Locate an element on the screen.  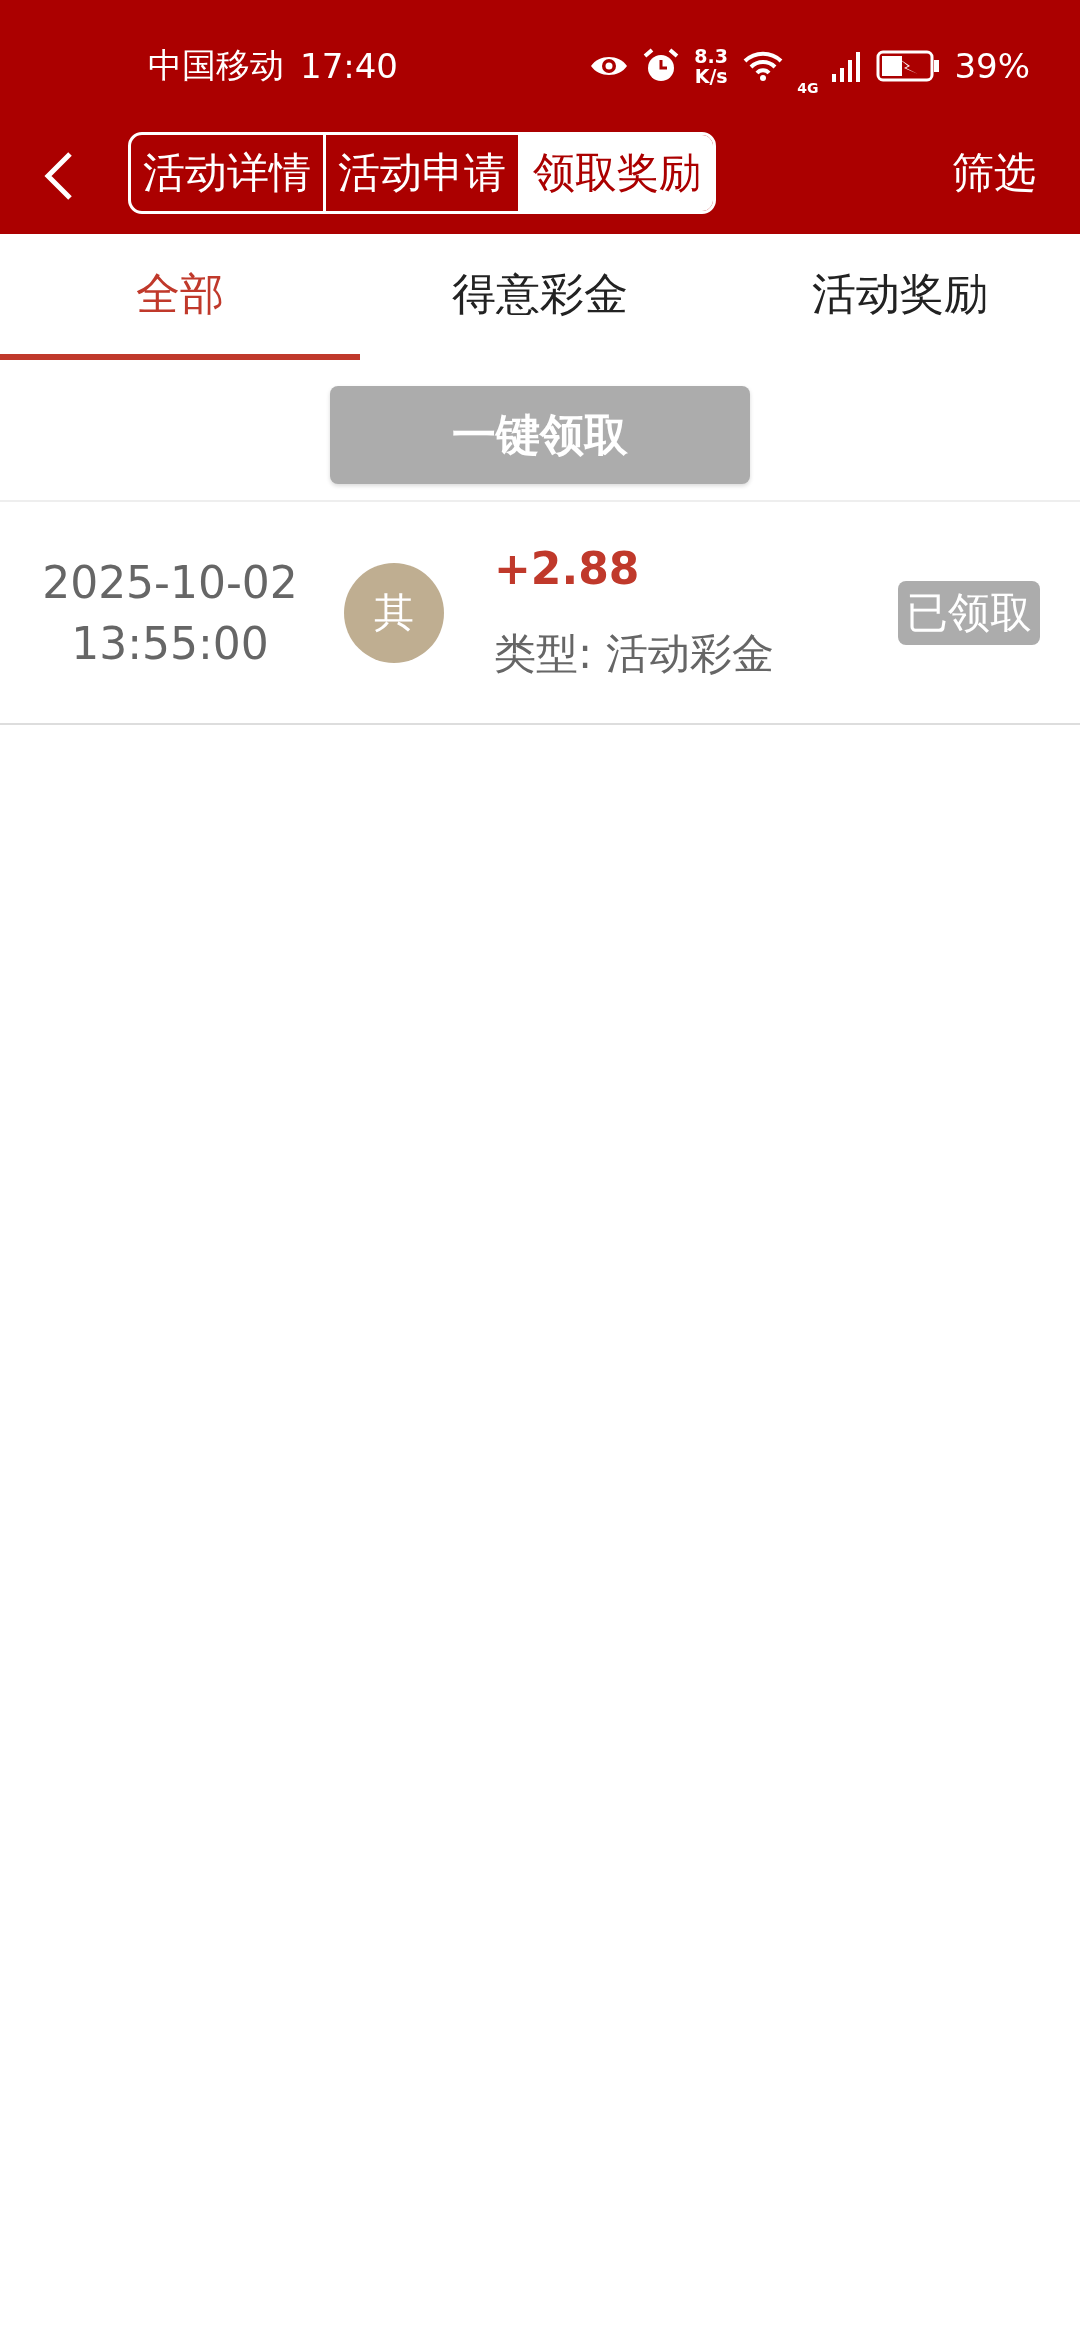
signal-icon is located at coordinates (847, 66).